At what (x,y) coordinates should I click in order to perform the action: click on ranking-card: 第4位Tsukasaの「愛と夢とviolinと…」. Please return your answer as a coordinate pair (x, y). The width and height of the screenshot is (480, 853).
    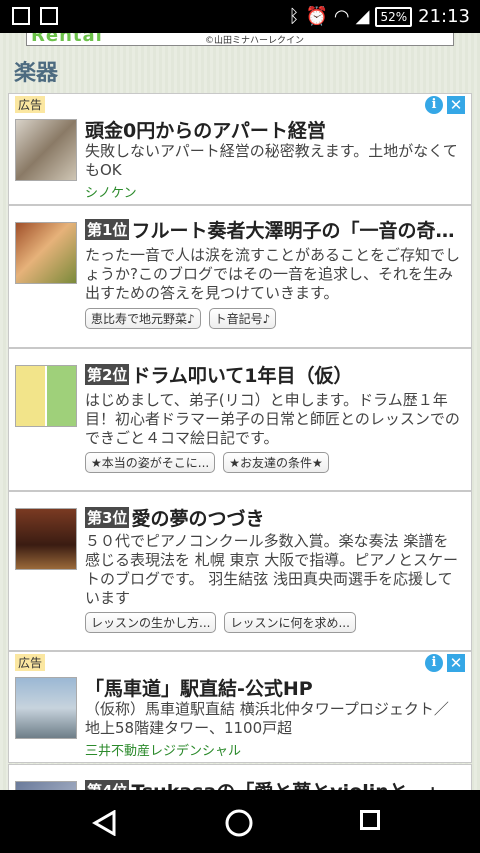
    Looking at the image, I should click on (240, 777).